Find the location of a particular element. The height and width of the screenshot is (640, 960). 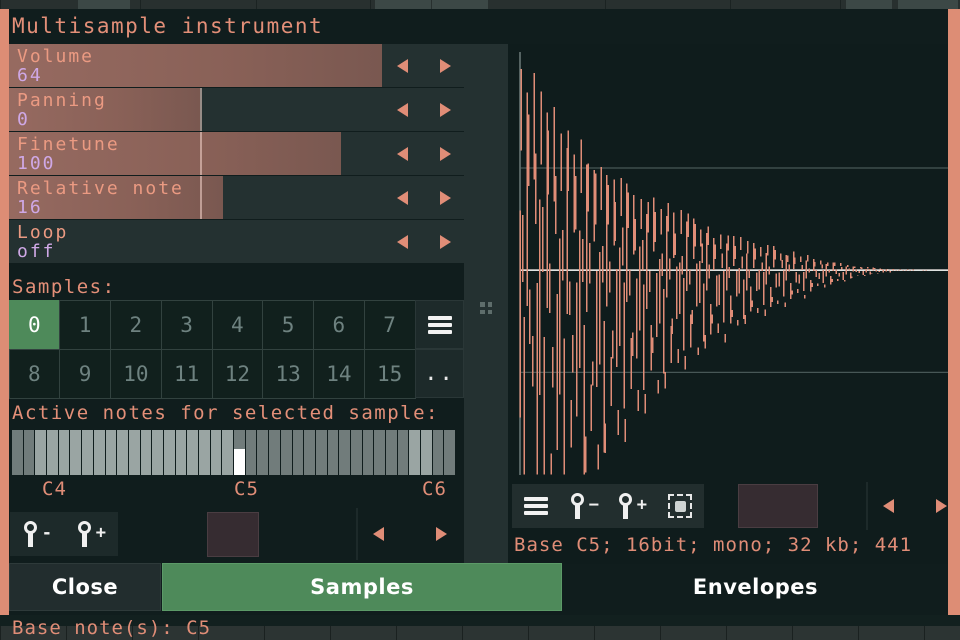

param-value: 64 is located at coordinates (30, 75).